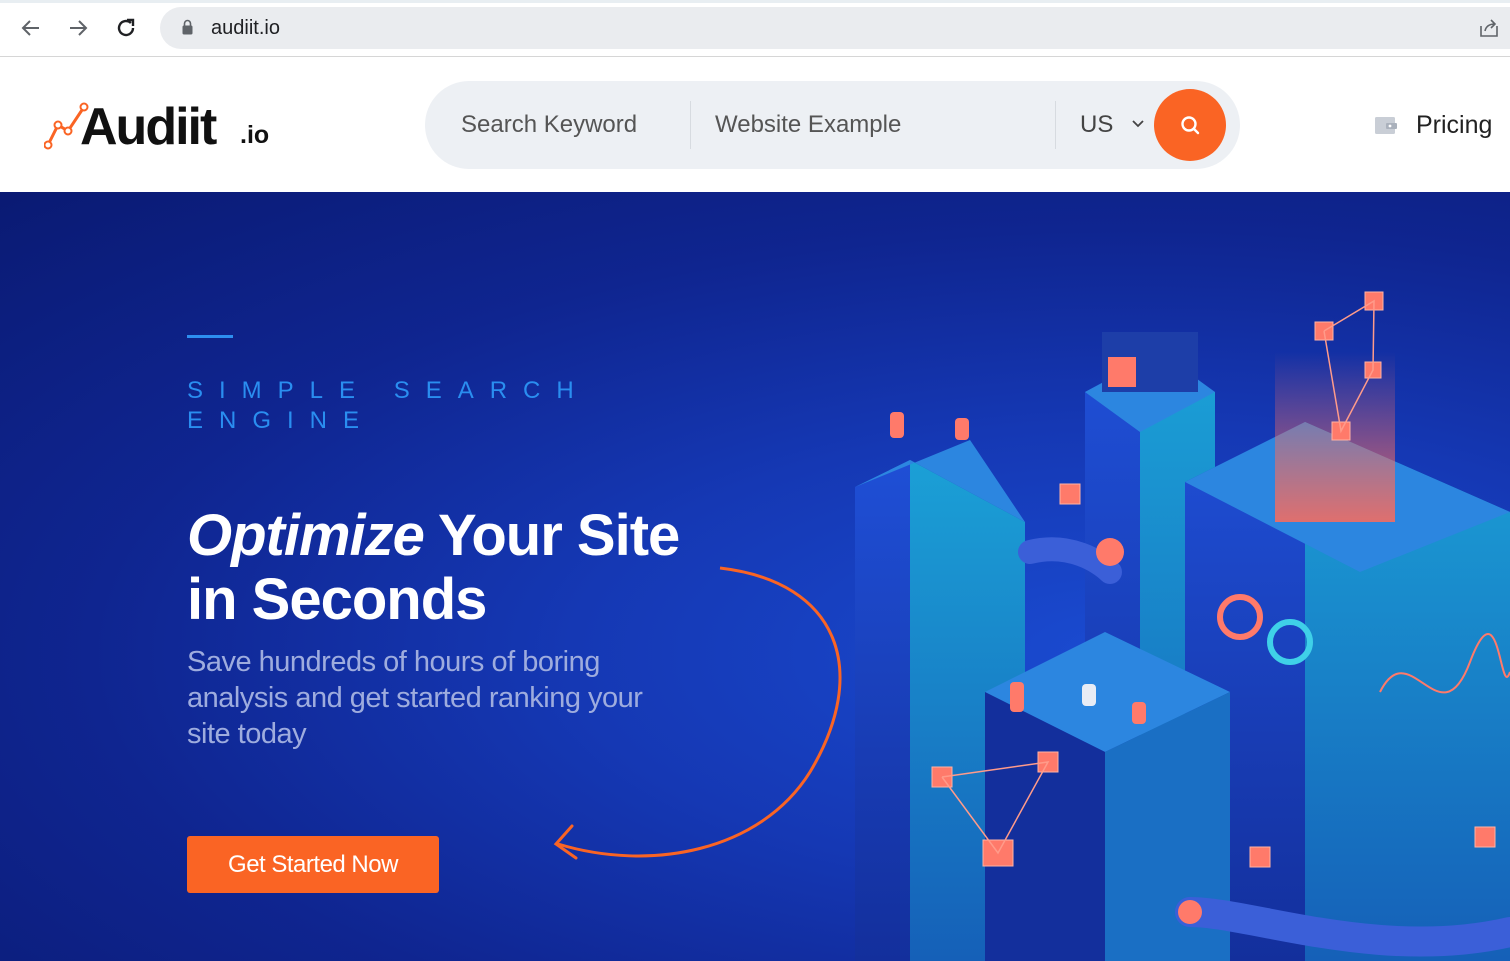  I want to click on wallet-icon, so click(1386, 125).